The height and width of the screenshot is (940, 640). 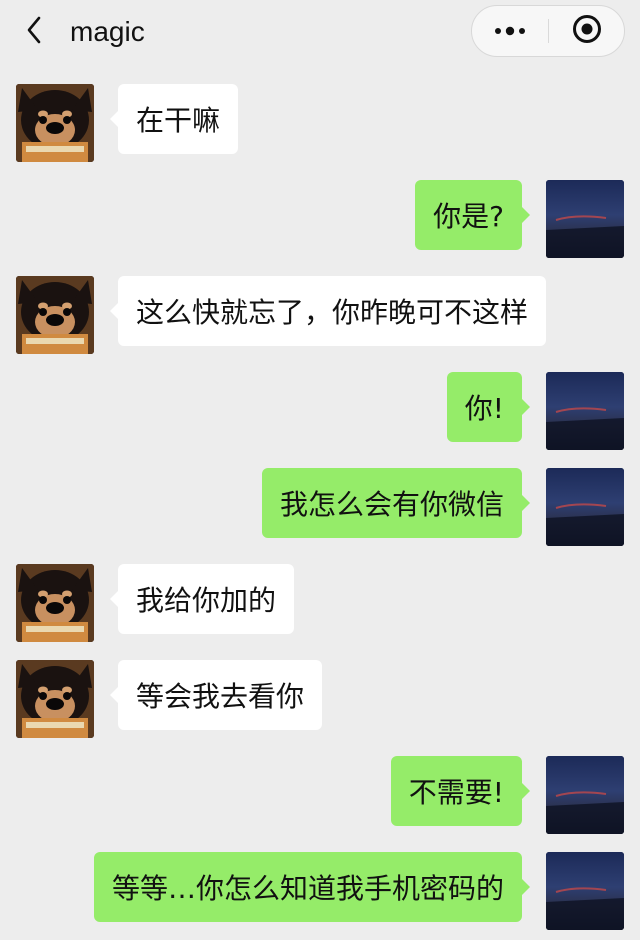 I want to click on outgoing-message: 你是?, so click(x=320, y=220).